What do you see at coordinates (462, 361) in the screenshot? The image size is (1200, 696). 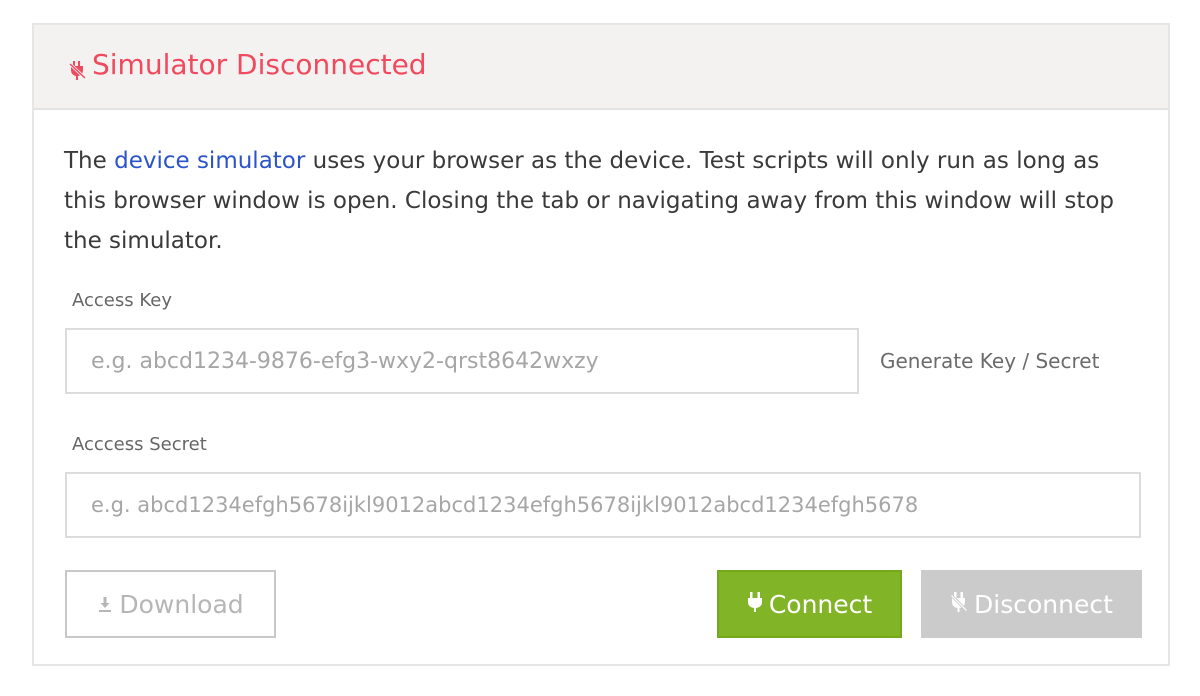 I see `access-key-input` at bounding box center [462, 361].